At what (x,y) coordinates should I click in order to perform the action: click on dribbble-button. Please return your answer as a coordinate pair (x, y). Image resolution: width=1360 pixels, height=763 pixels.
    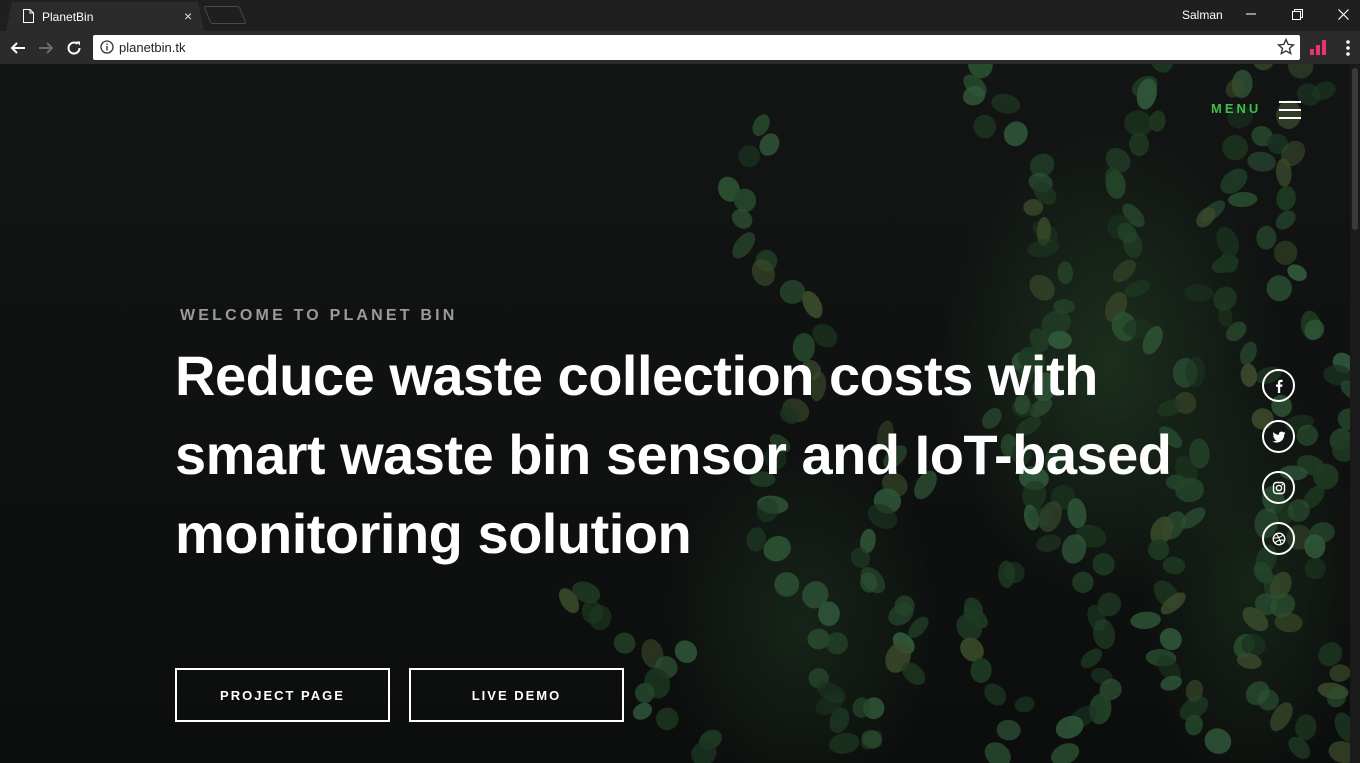
    Looking at the image, I should click on (1278, 538).